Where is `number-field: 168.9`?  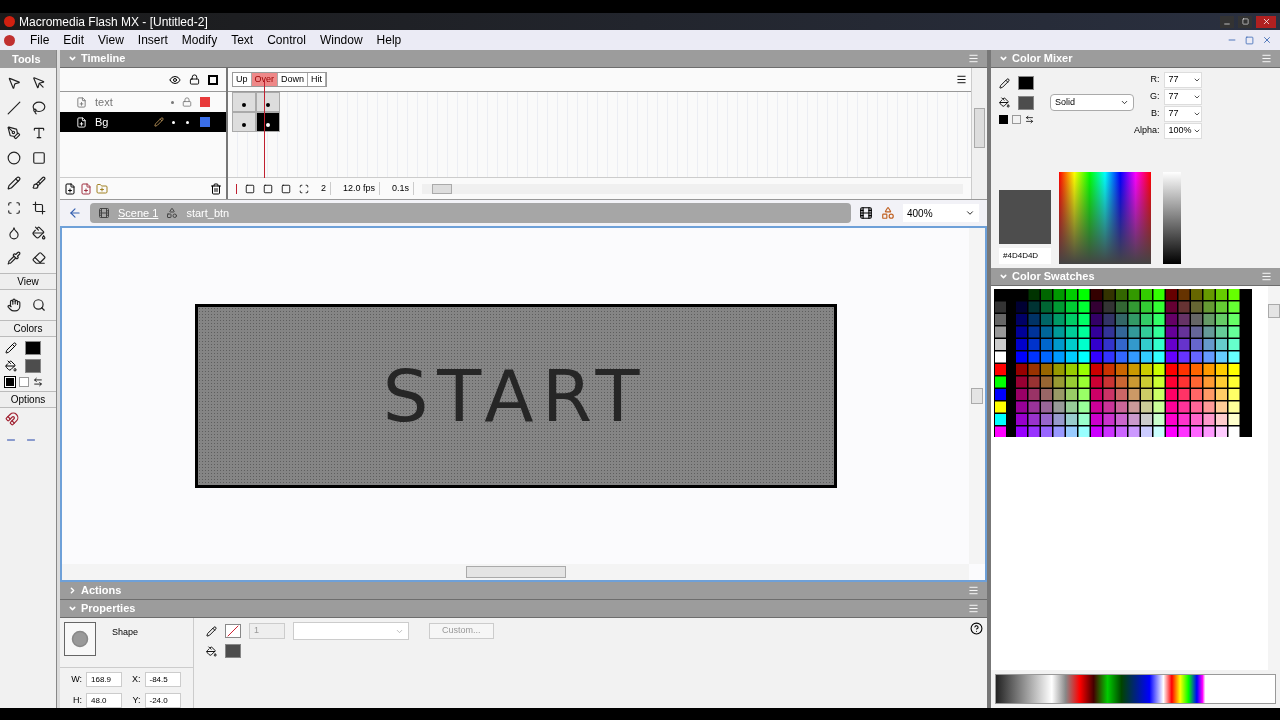 number-field: 168.9 is located at coordinates (104, 679).